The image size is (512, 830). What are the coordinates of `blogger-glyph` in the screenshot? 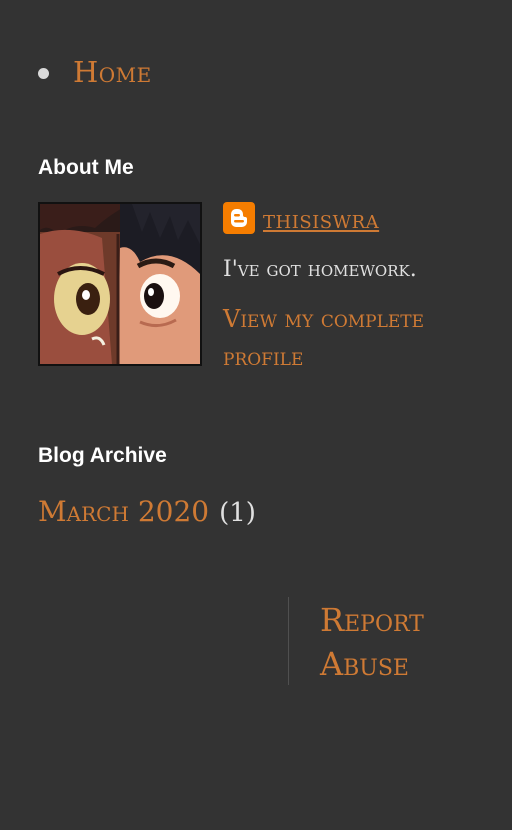 It's located at (239, 218).